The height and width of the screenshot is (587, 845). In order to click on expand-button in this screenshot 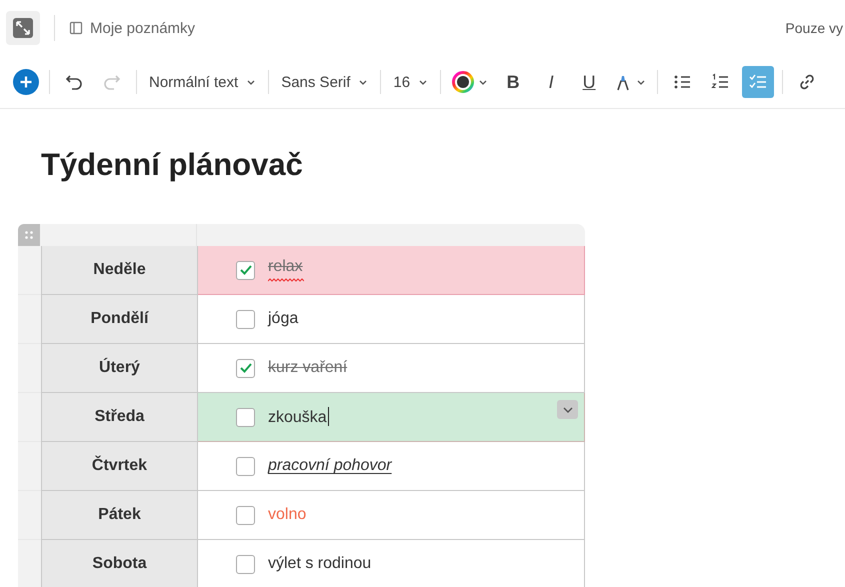, I will do `click(23, 28)`.